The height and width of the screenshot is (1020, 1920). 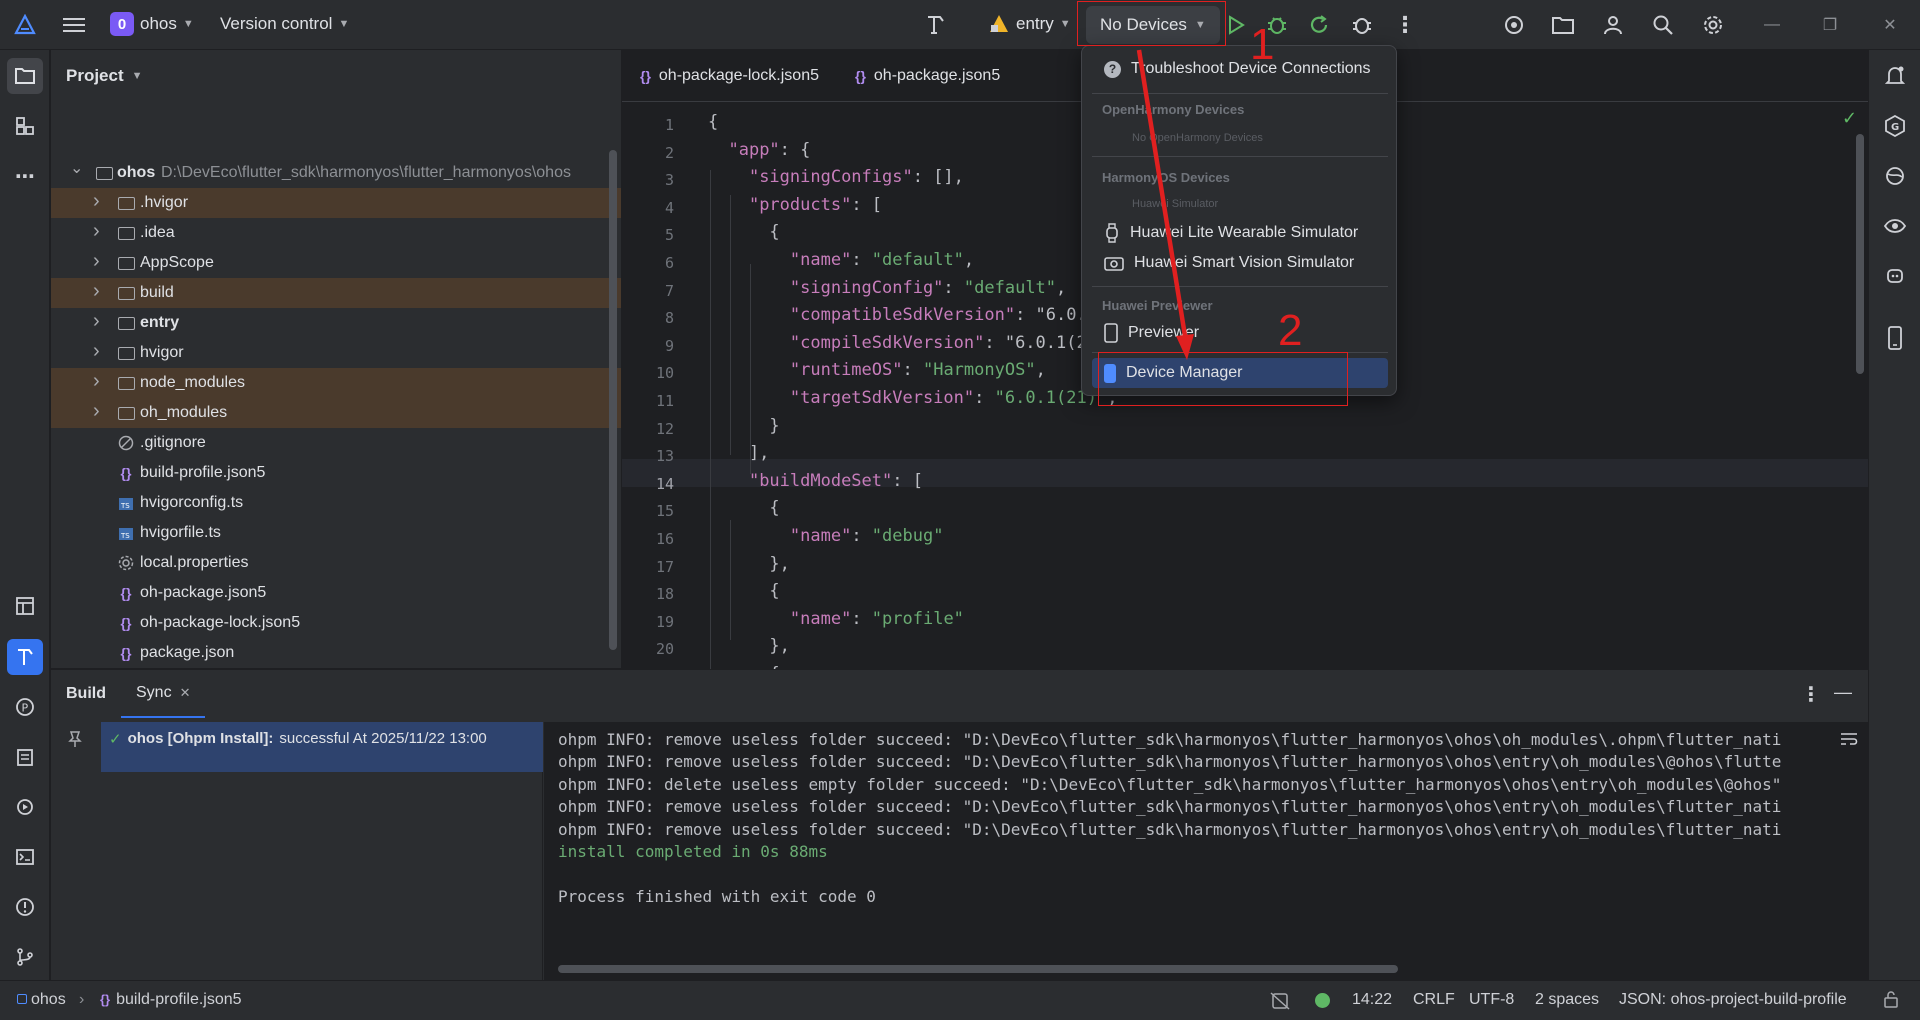 What do you see at coordinates (1029, 24) in the screenshot?
I see `run-config-selector: entry ▼` at bounding box center [1029, 24].